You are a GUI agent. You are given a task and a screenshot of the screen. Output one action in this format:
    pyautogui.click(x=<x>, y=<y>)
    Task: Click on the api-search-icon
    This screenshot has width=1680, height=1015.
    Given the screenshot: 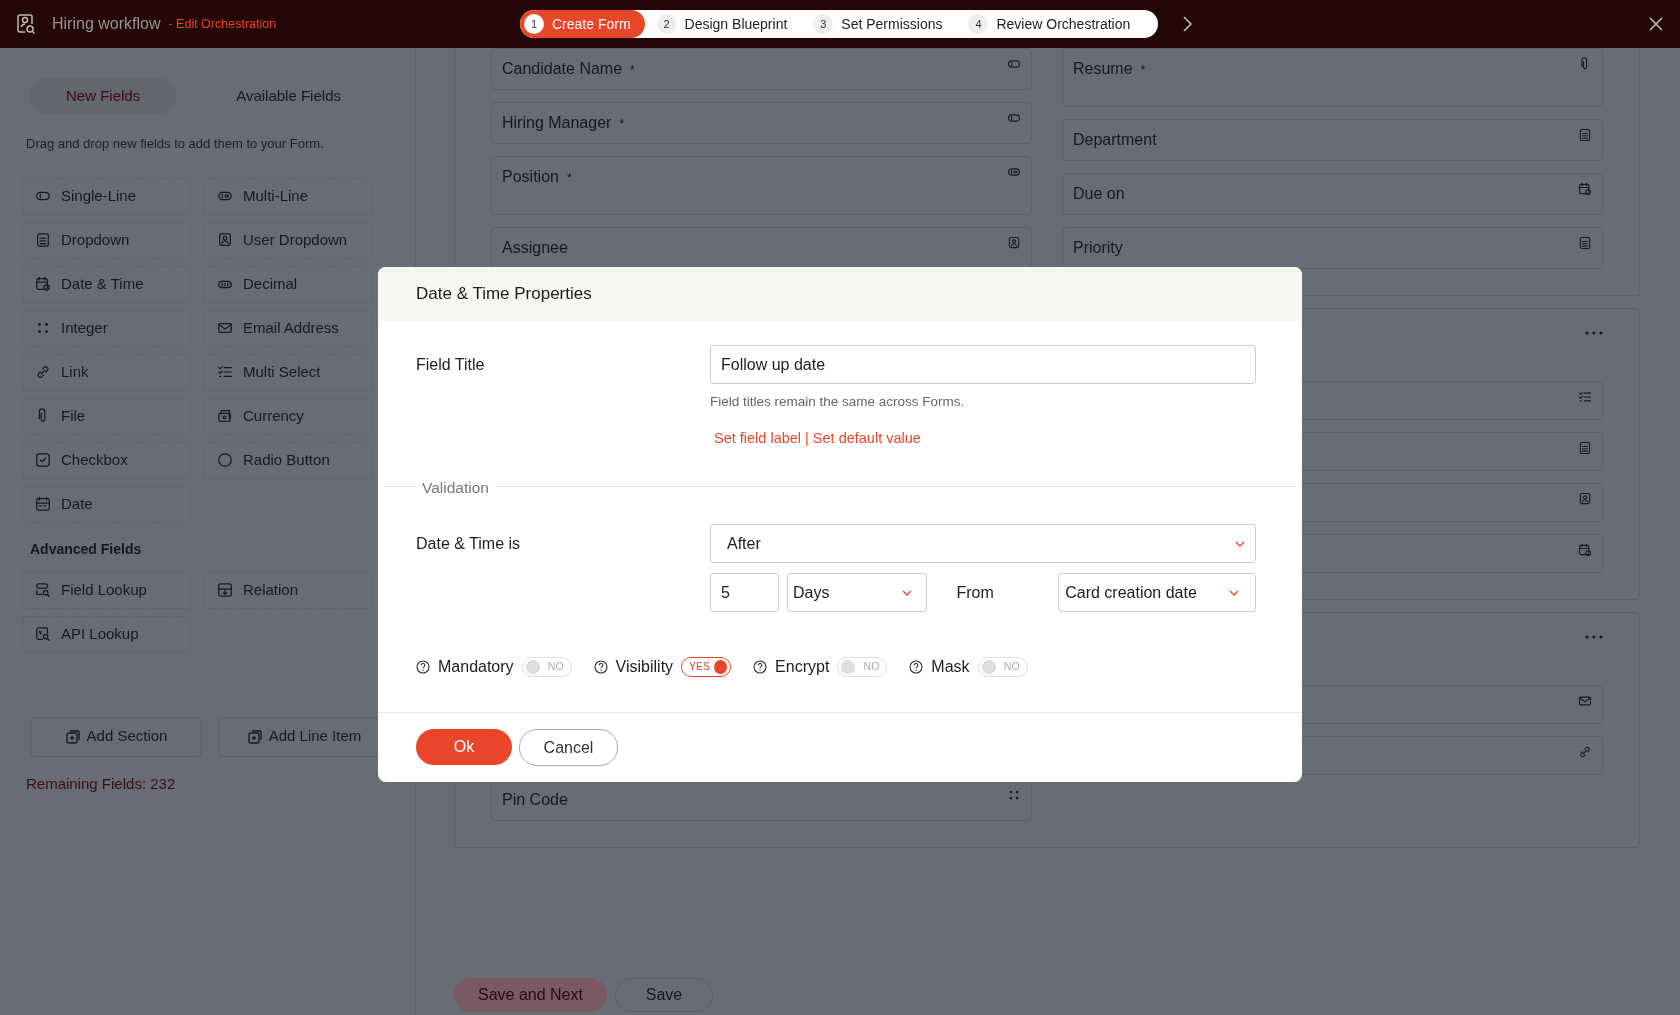 What is the action you would take?
    pyautogui.click(x=43, y=634)
    